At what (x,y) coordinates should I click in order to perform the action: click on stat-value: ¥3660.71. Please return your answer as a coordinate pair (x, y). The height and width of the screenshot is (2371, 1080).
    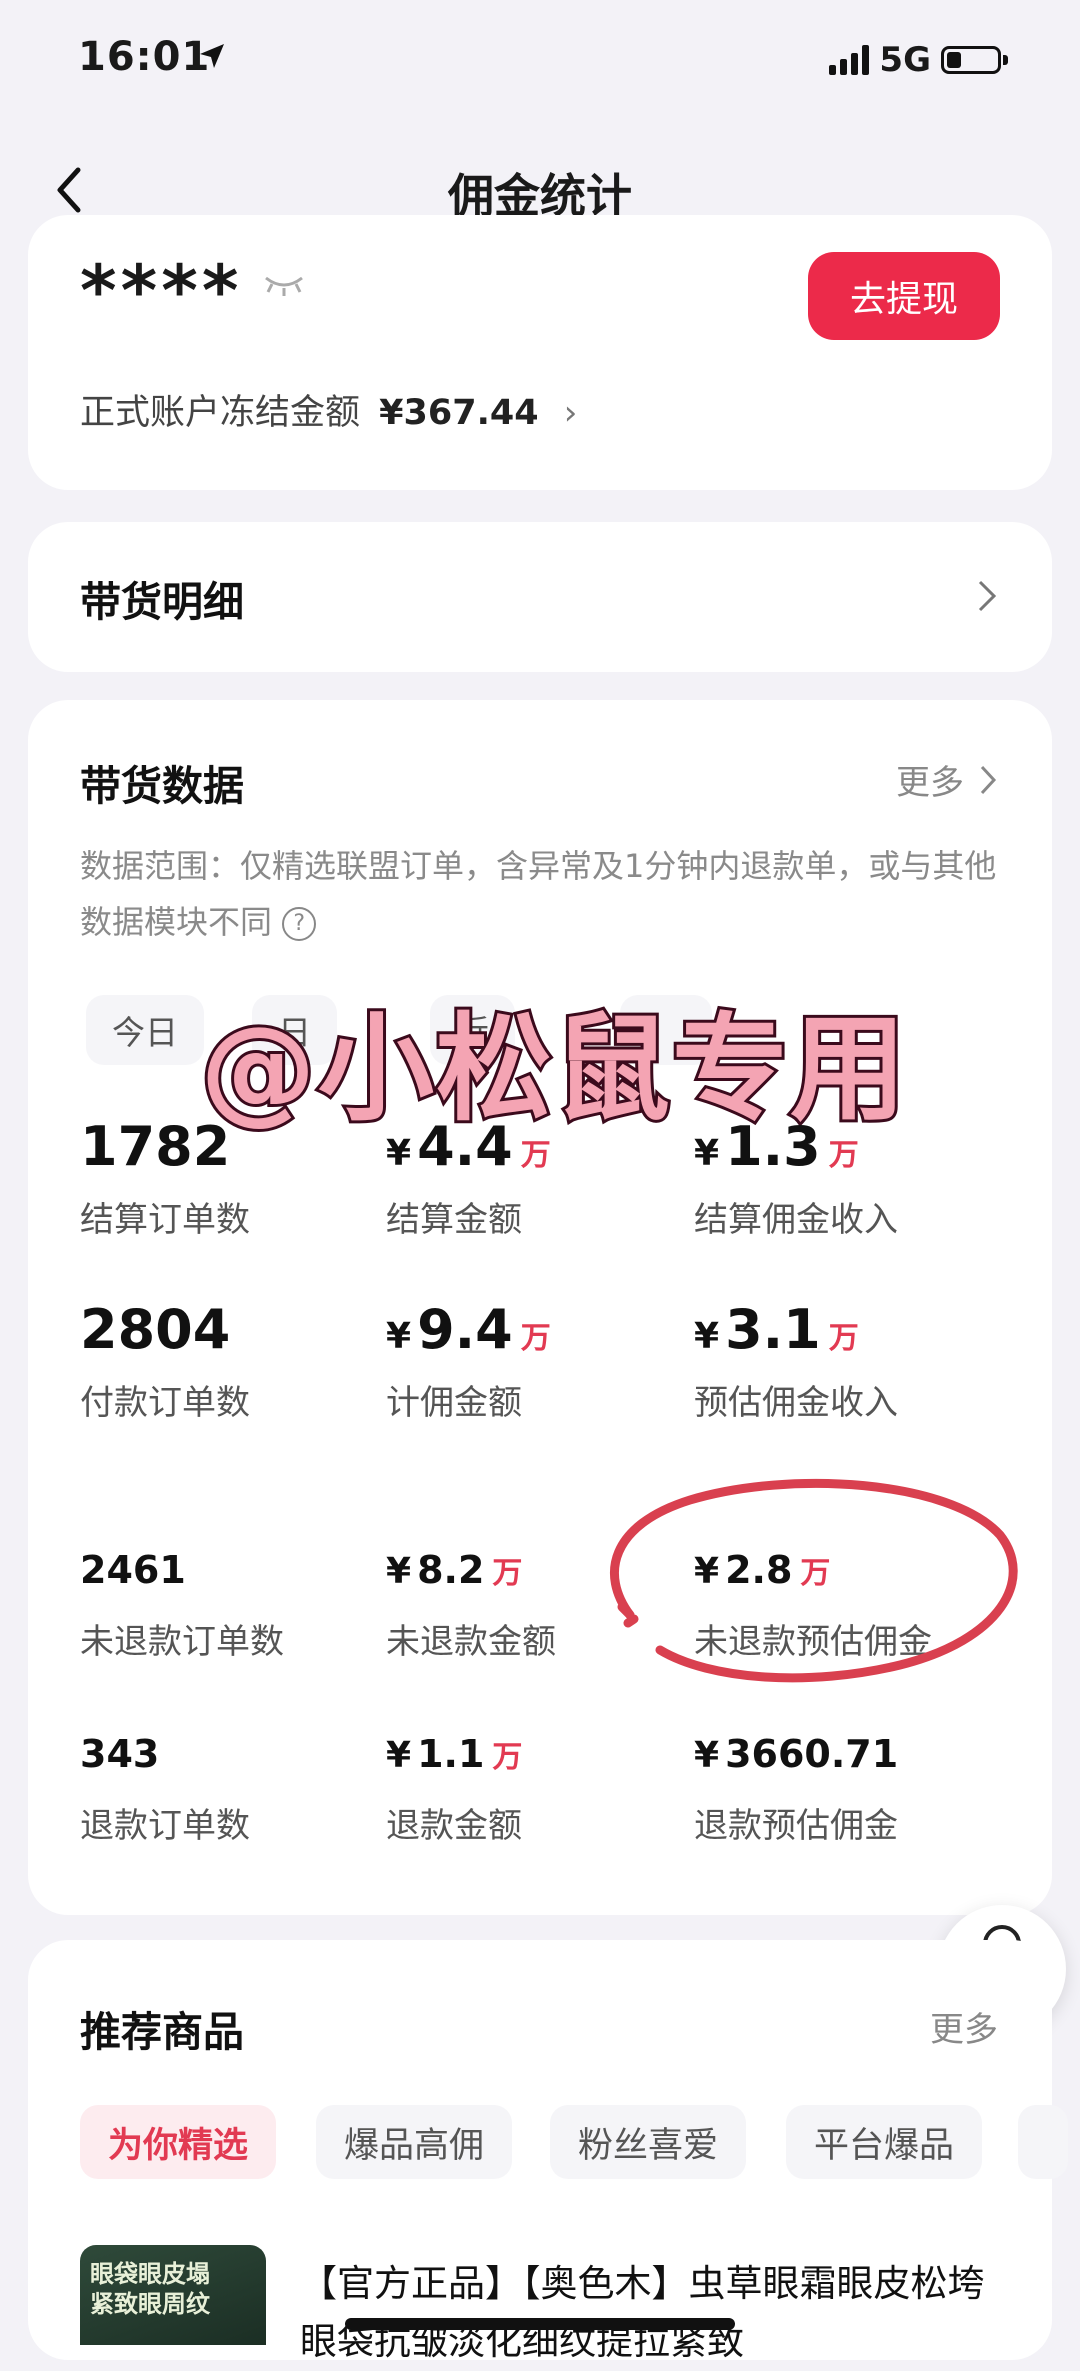
    Looking at the image, I should click on (796, 1754).